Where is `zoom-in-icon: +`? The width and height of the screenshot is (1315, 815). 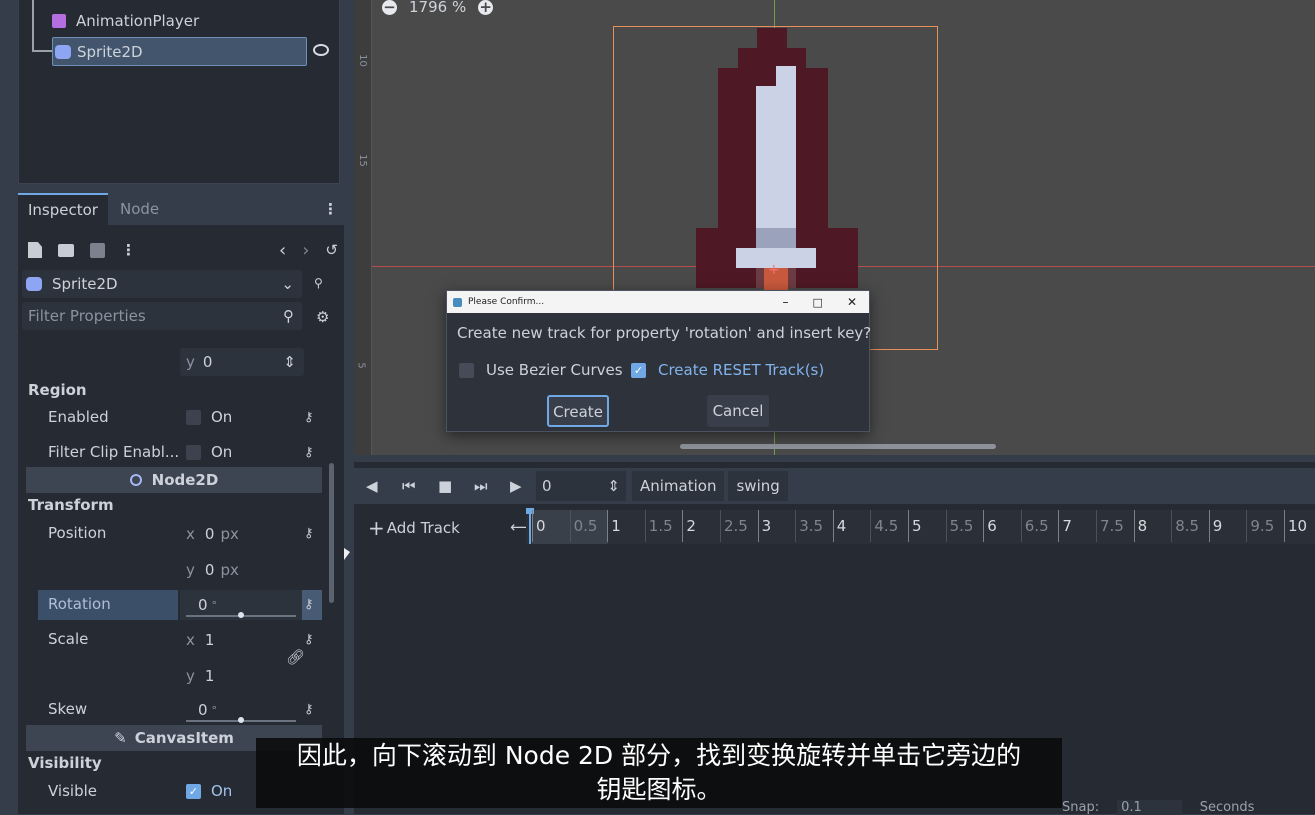 zoom-in-icon: + is located at coordinates (486, 7).